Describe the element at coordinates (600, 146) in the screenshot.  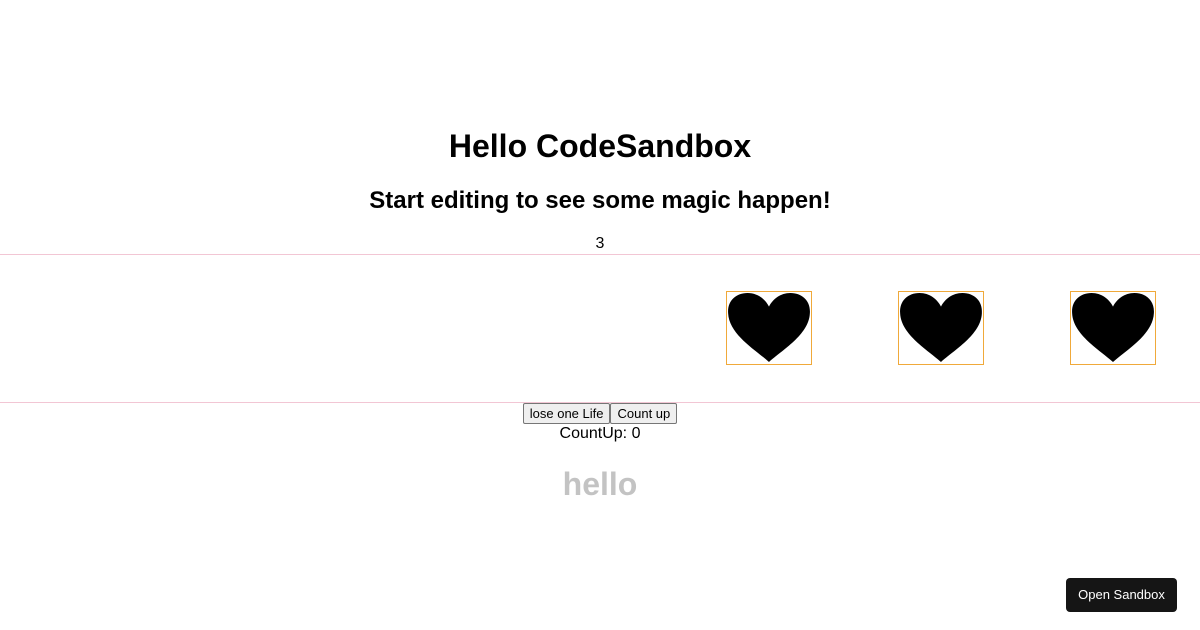
I see `page-title: Hello CodeSandbox` at that location.